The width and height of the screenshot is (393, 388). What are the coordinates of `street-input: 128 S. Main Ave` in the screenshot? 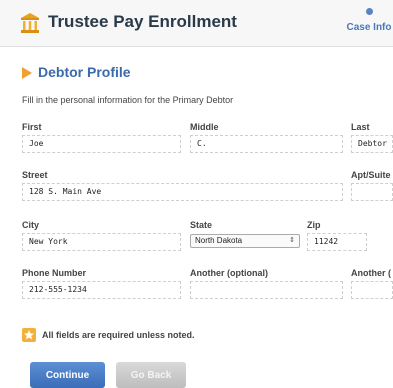 It's located at (182, 192).